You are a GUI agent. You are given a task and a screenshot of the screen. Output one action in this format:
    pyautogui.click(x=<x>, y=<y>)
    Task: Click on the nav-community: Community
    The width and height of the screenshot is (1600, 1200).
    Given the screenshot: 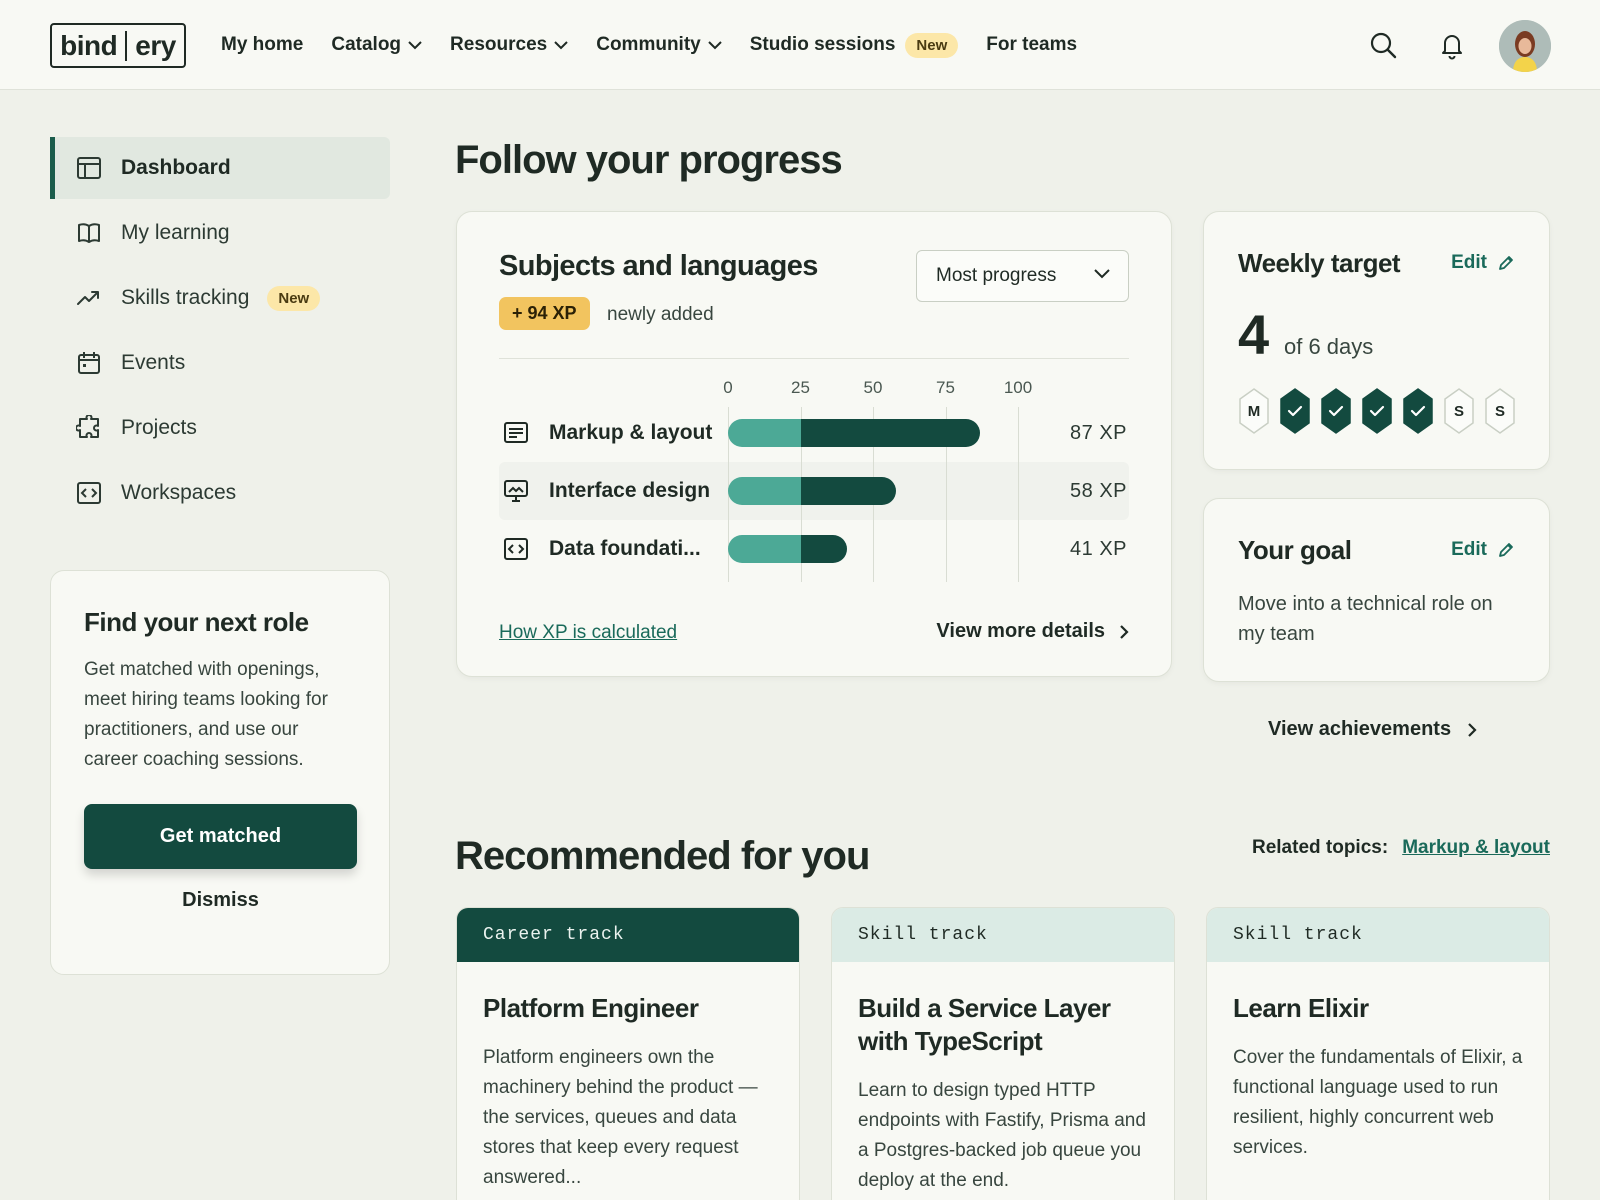 What is the action you would take?
    pyautogui.click(x=659, y=45)
    